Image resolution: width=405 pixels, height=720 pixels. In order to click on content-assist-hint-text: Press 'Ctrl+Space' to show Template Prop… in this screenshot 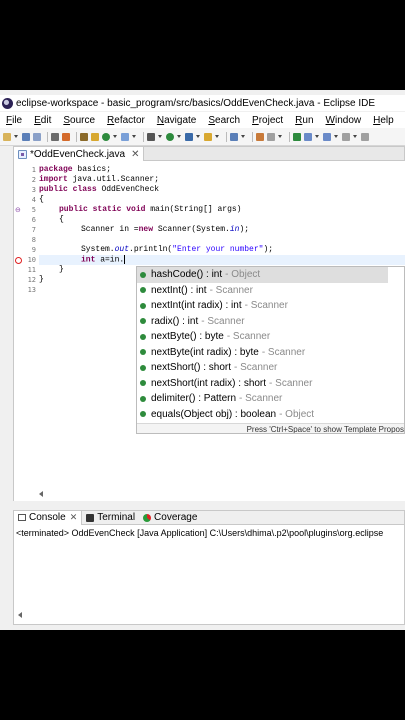, I will do `click(325, 429)`.